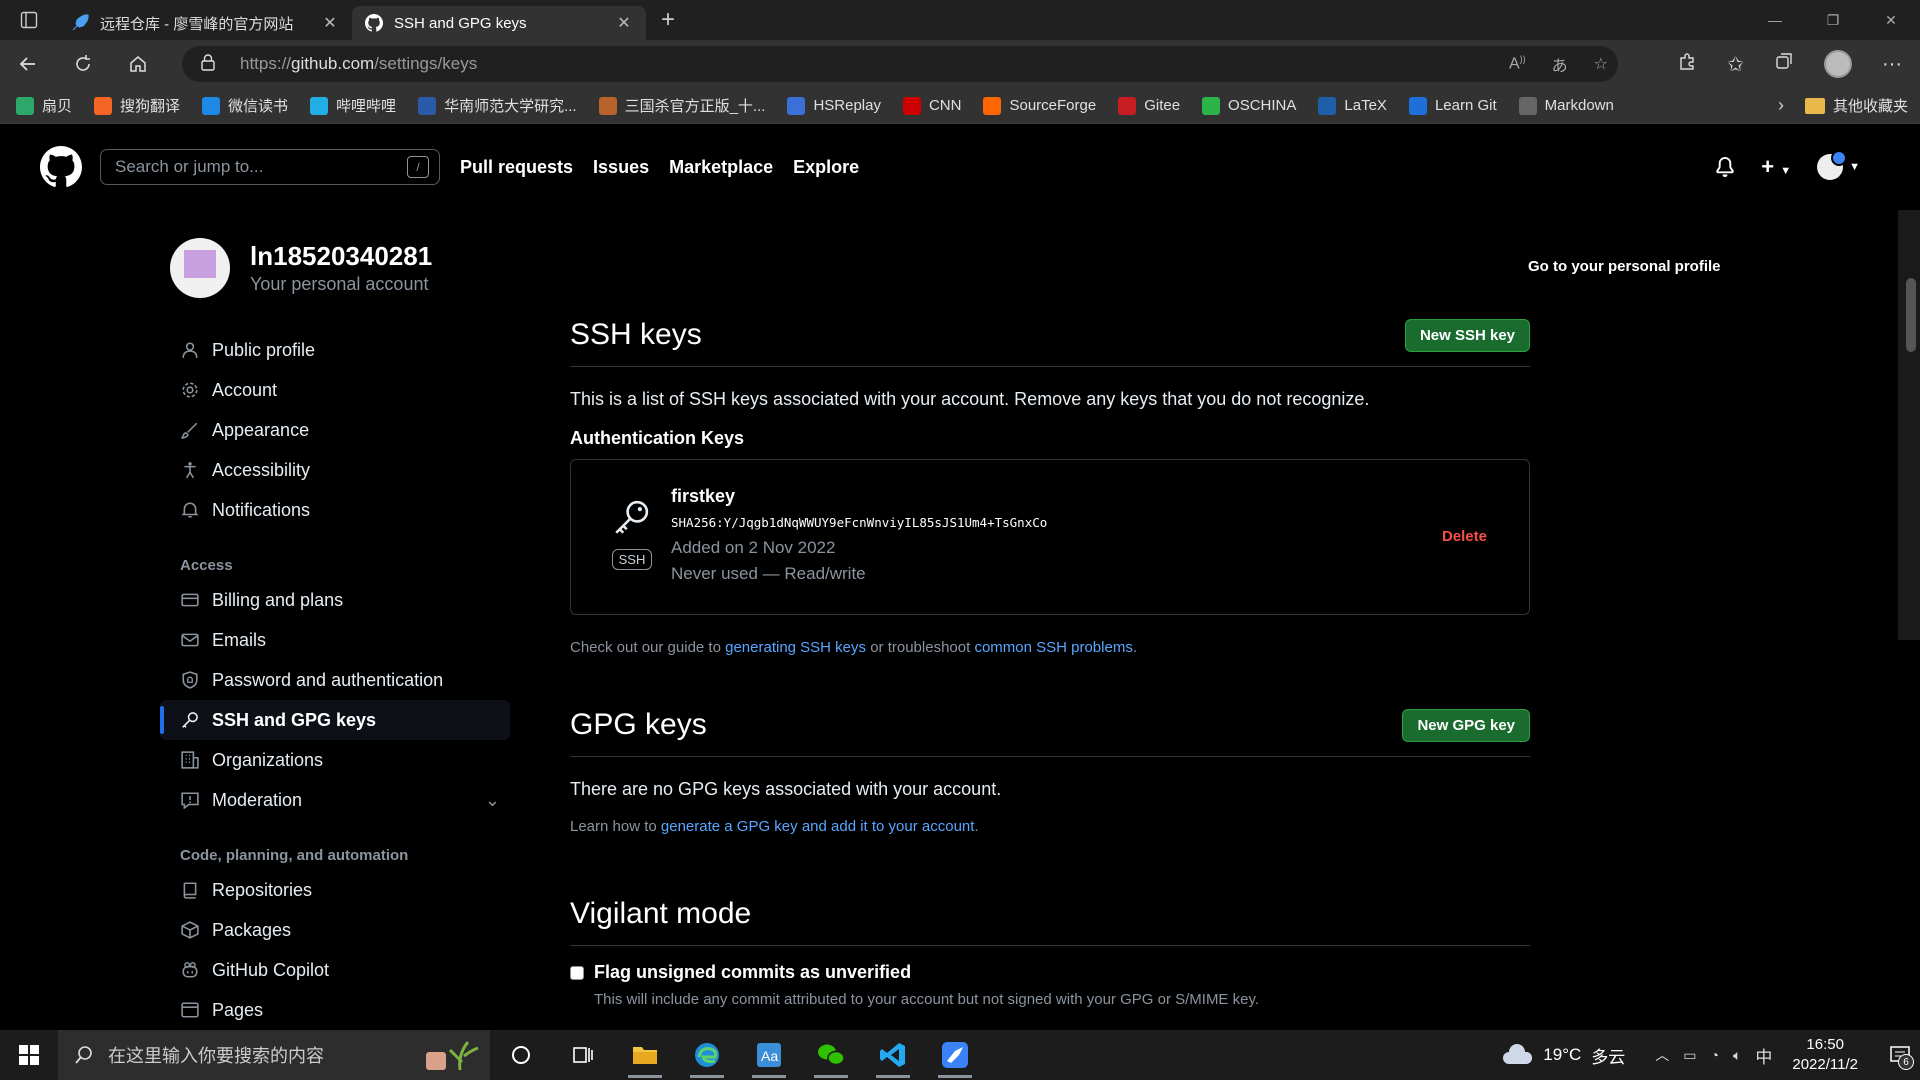 The image size is (1920, 1080). Describe the element at coordinates (1053, 647) in the screenshot. I see `common-ssh-problems-link: common SSH problems` at that location.